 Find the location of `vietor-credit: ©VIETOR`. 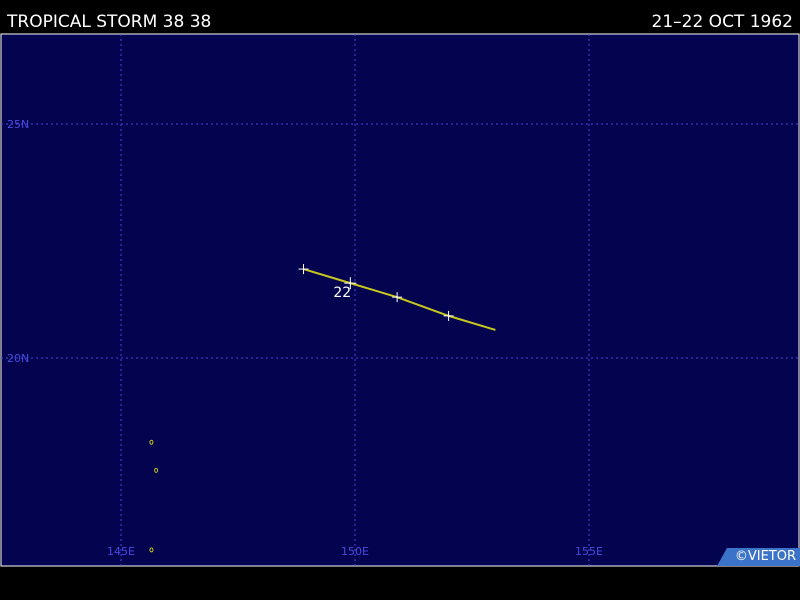

vietor-credit: ©VIETOR is located at coordinates (758, 557).